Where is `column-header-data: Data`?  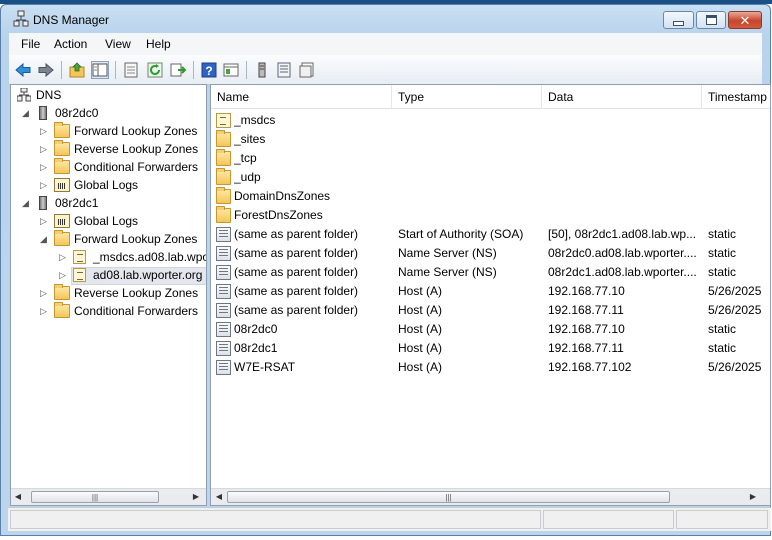 column-header-data: Data is located at coordinates (622, 96).